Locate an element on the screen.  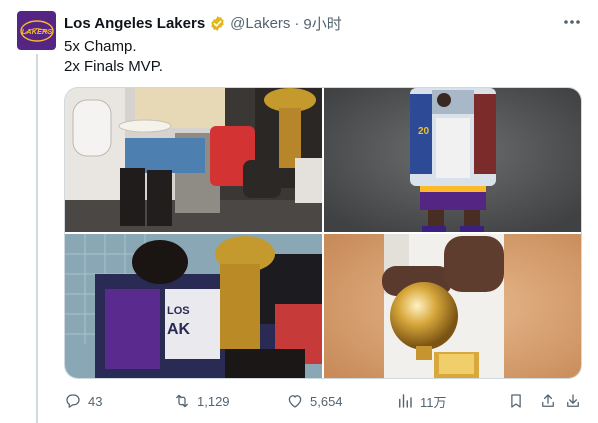
more-horizontal-icon is located at coordinates (572, 22).